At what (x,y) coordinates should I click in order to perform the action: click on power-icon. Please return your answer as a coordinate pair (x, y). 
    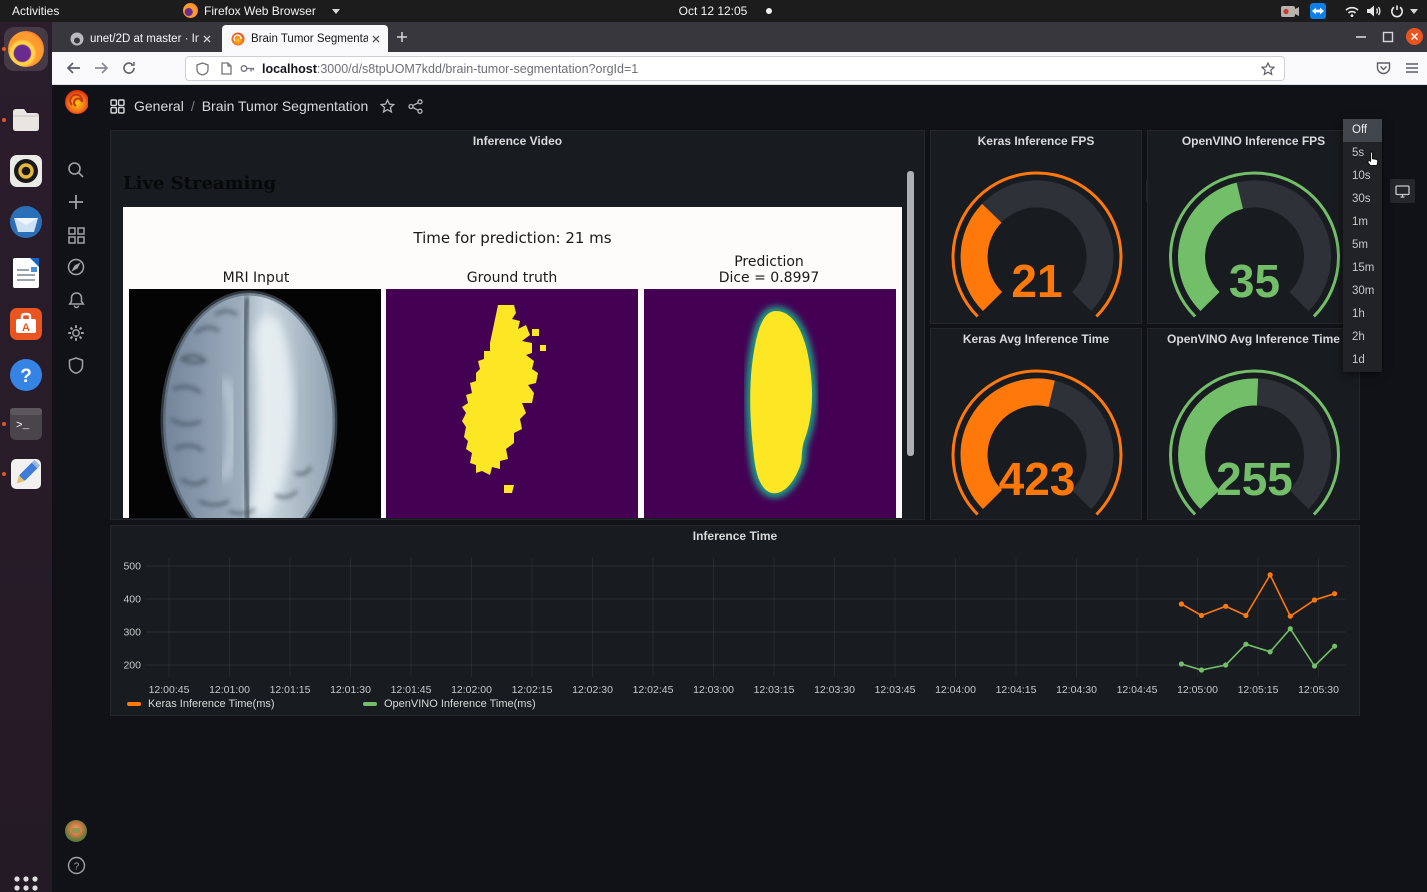
    Looking at the image, I should click on (1397, 15).